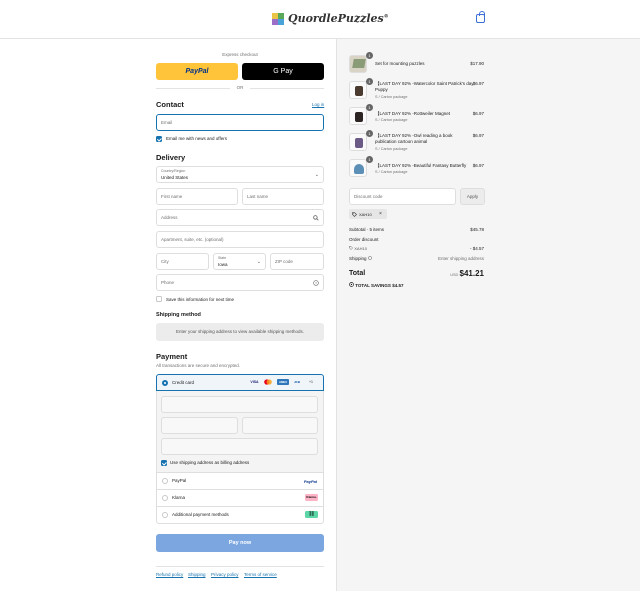 The height and width of the screenshot is (591, 640). Describe the element at coordinates (240, 87) in the screenshot. I see `or-text: OR` at that location.